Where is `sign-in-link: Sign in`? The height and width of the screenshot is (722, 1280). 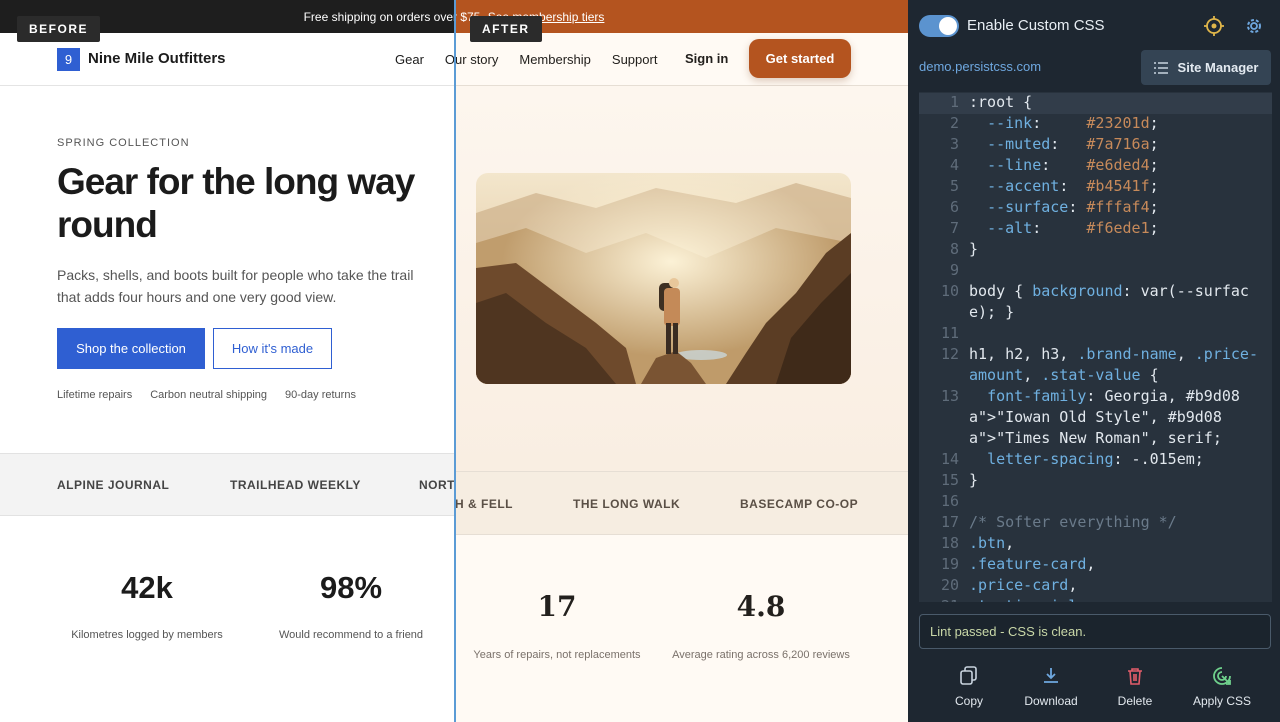 sign-in-link: Sign in is located at coordinates (706, 58).